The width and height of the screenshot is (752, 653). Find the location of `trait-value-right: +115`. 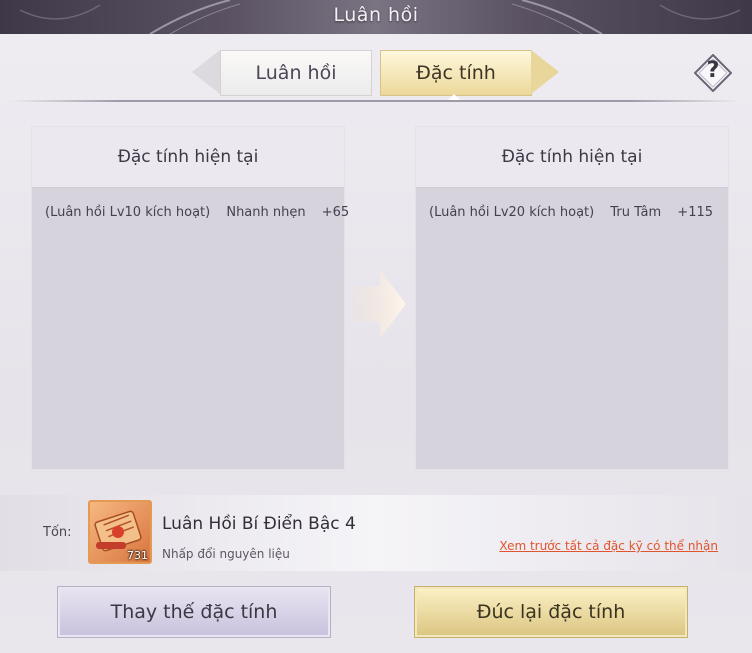

trait-value-right: +115 is located at coordinates (695, 212).